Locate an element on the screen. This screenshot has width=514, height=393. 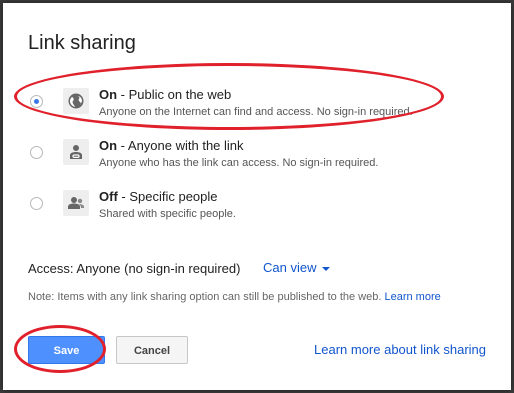
option-description: Shared with specific people. is located at coordinates (167, 214).